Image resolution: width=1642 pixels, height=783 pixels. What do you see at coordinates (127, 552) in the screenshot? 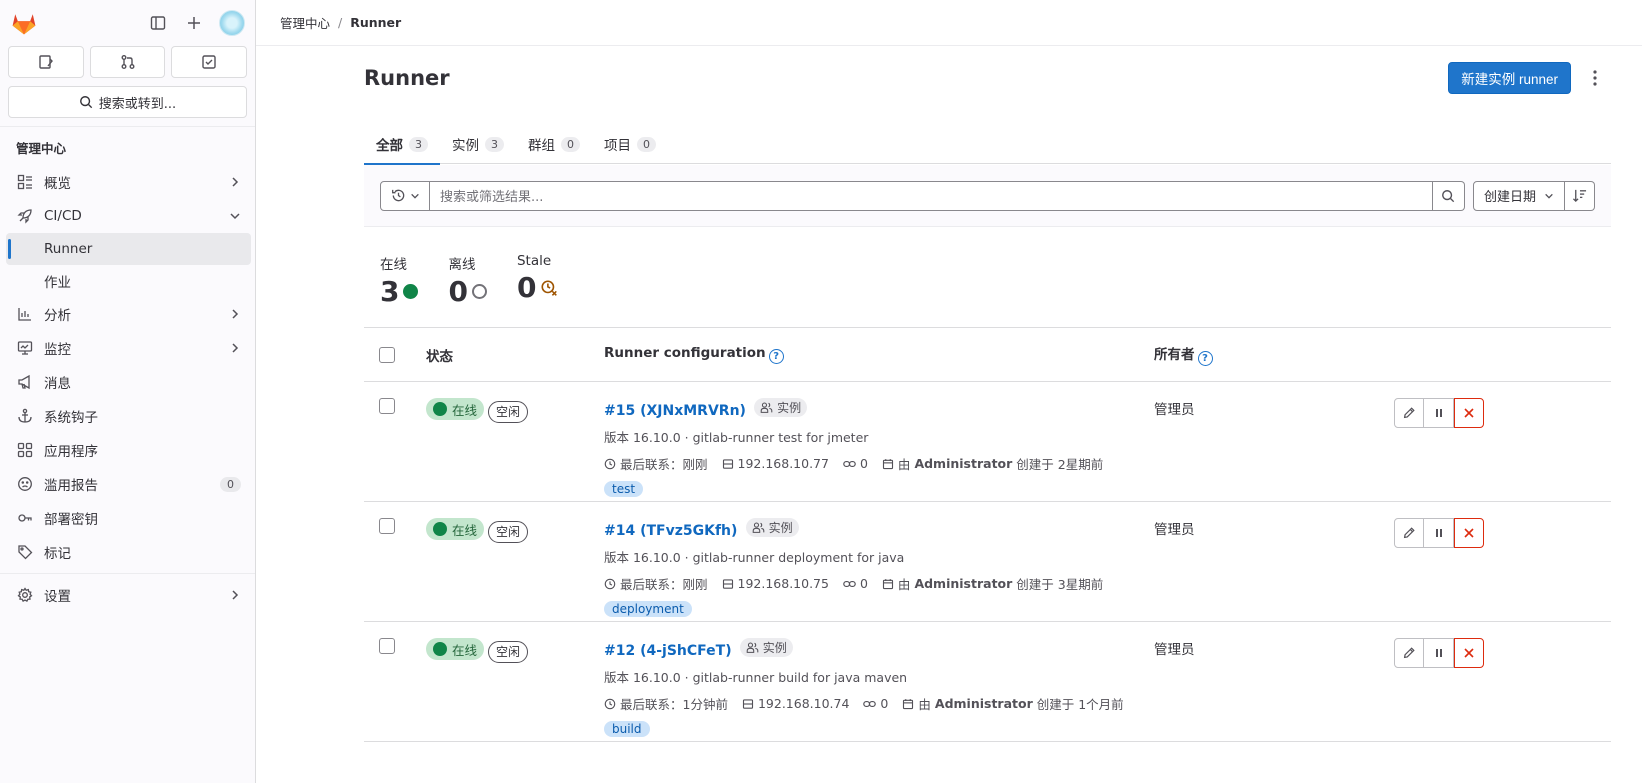
I see `sidebar-item-labels: 标记` at bounding box center [127, 552].